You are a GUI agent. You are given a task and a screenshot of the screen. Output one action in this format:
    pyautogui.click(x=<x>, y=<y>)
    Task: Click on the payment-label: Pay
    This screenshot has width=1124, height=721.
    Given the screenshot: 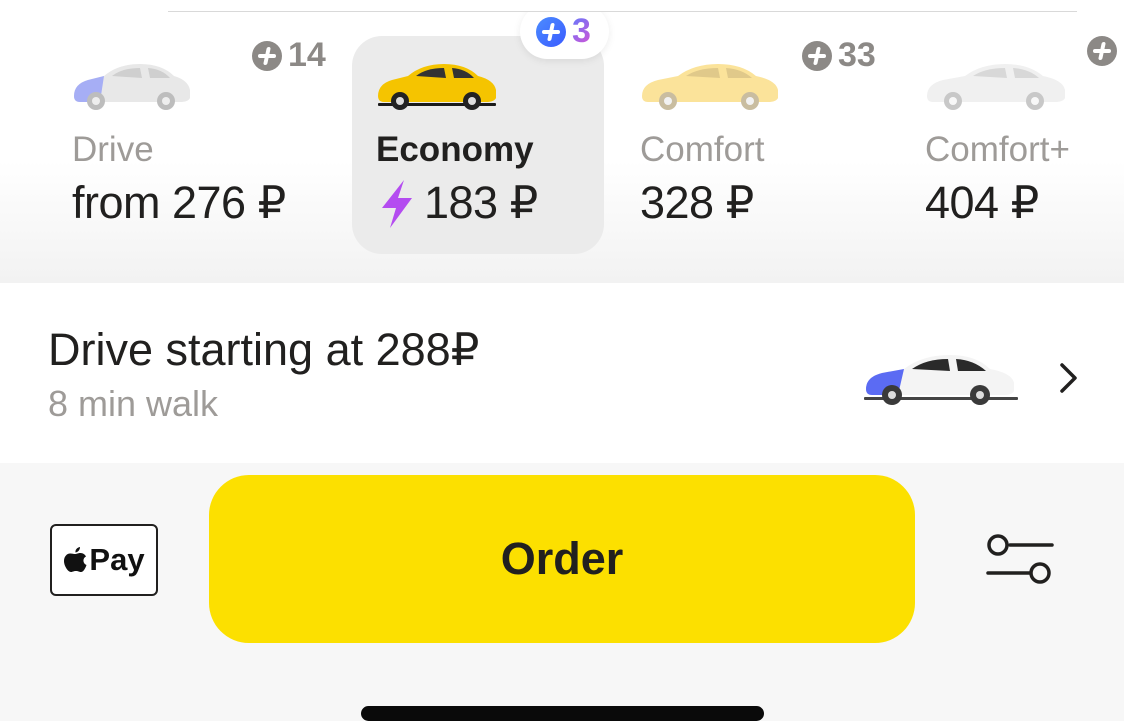 What is the action you would take?
    pyautogui.click(x=117, y=559)
    